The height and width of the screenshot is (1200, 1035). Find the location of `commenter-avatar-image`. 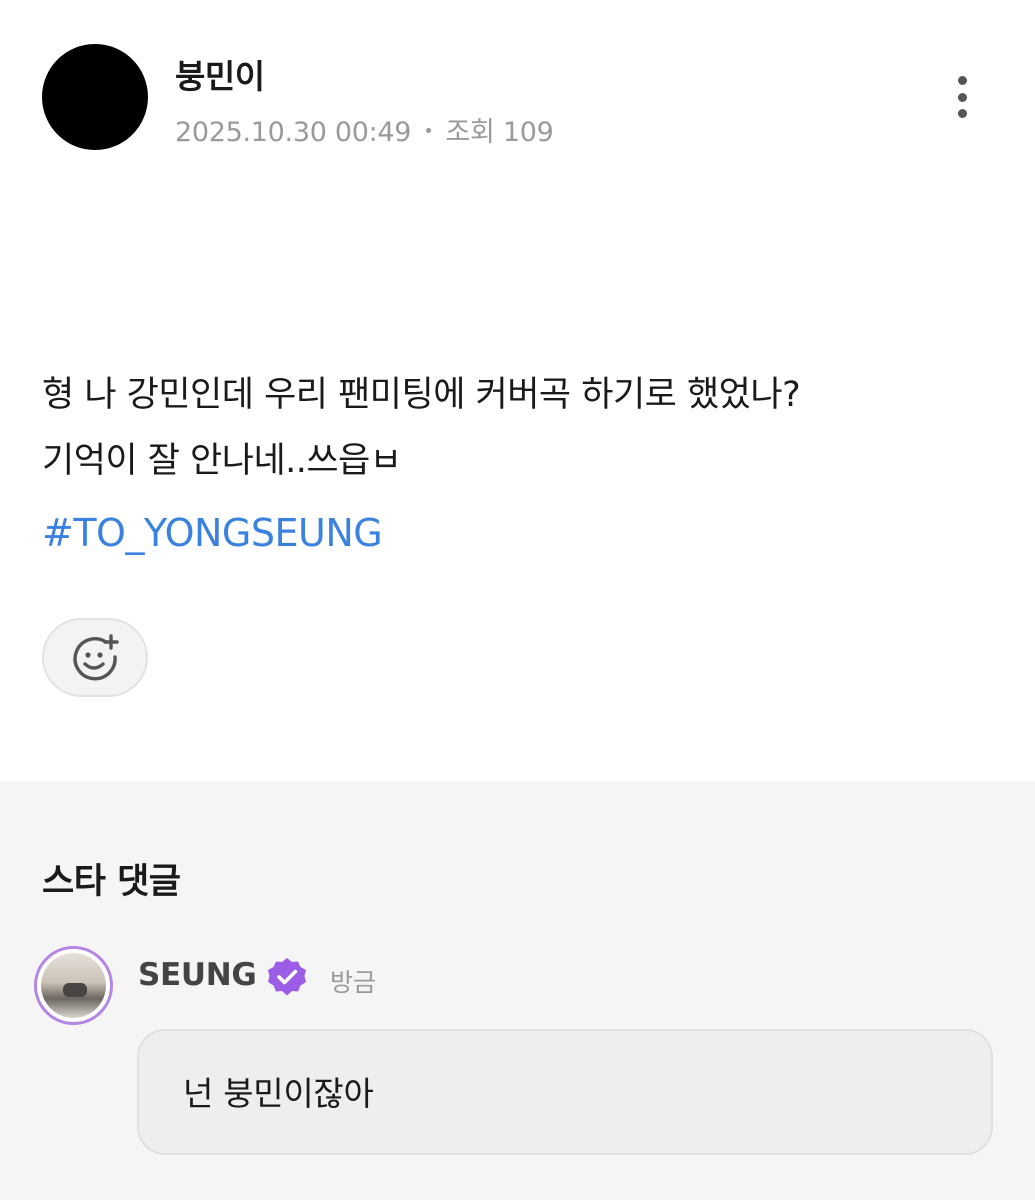

commenter-avatar-image is located at coordinates (73, 985).